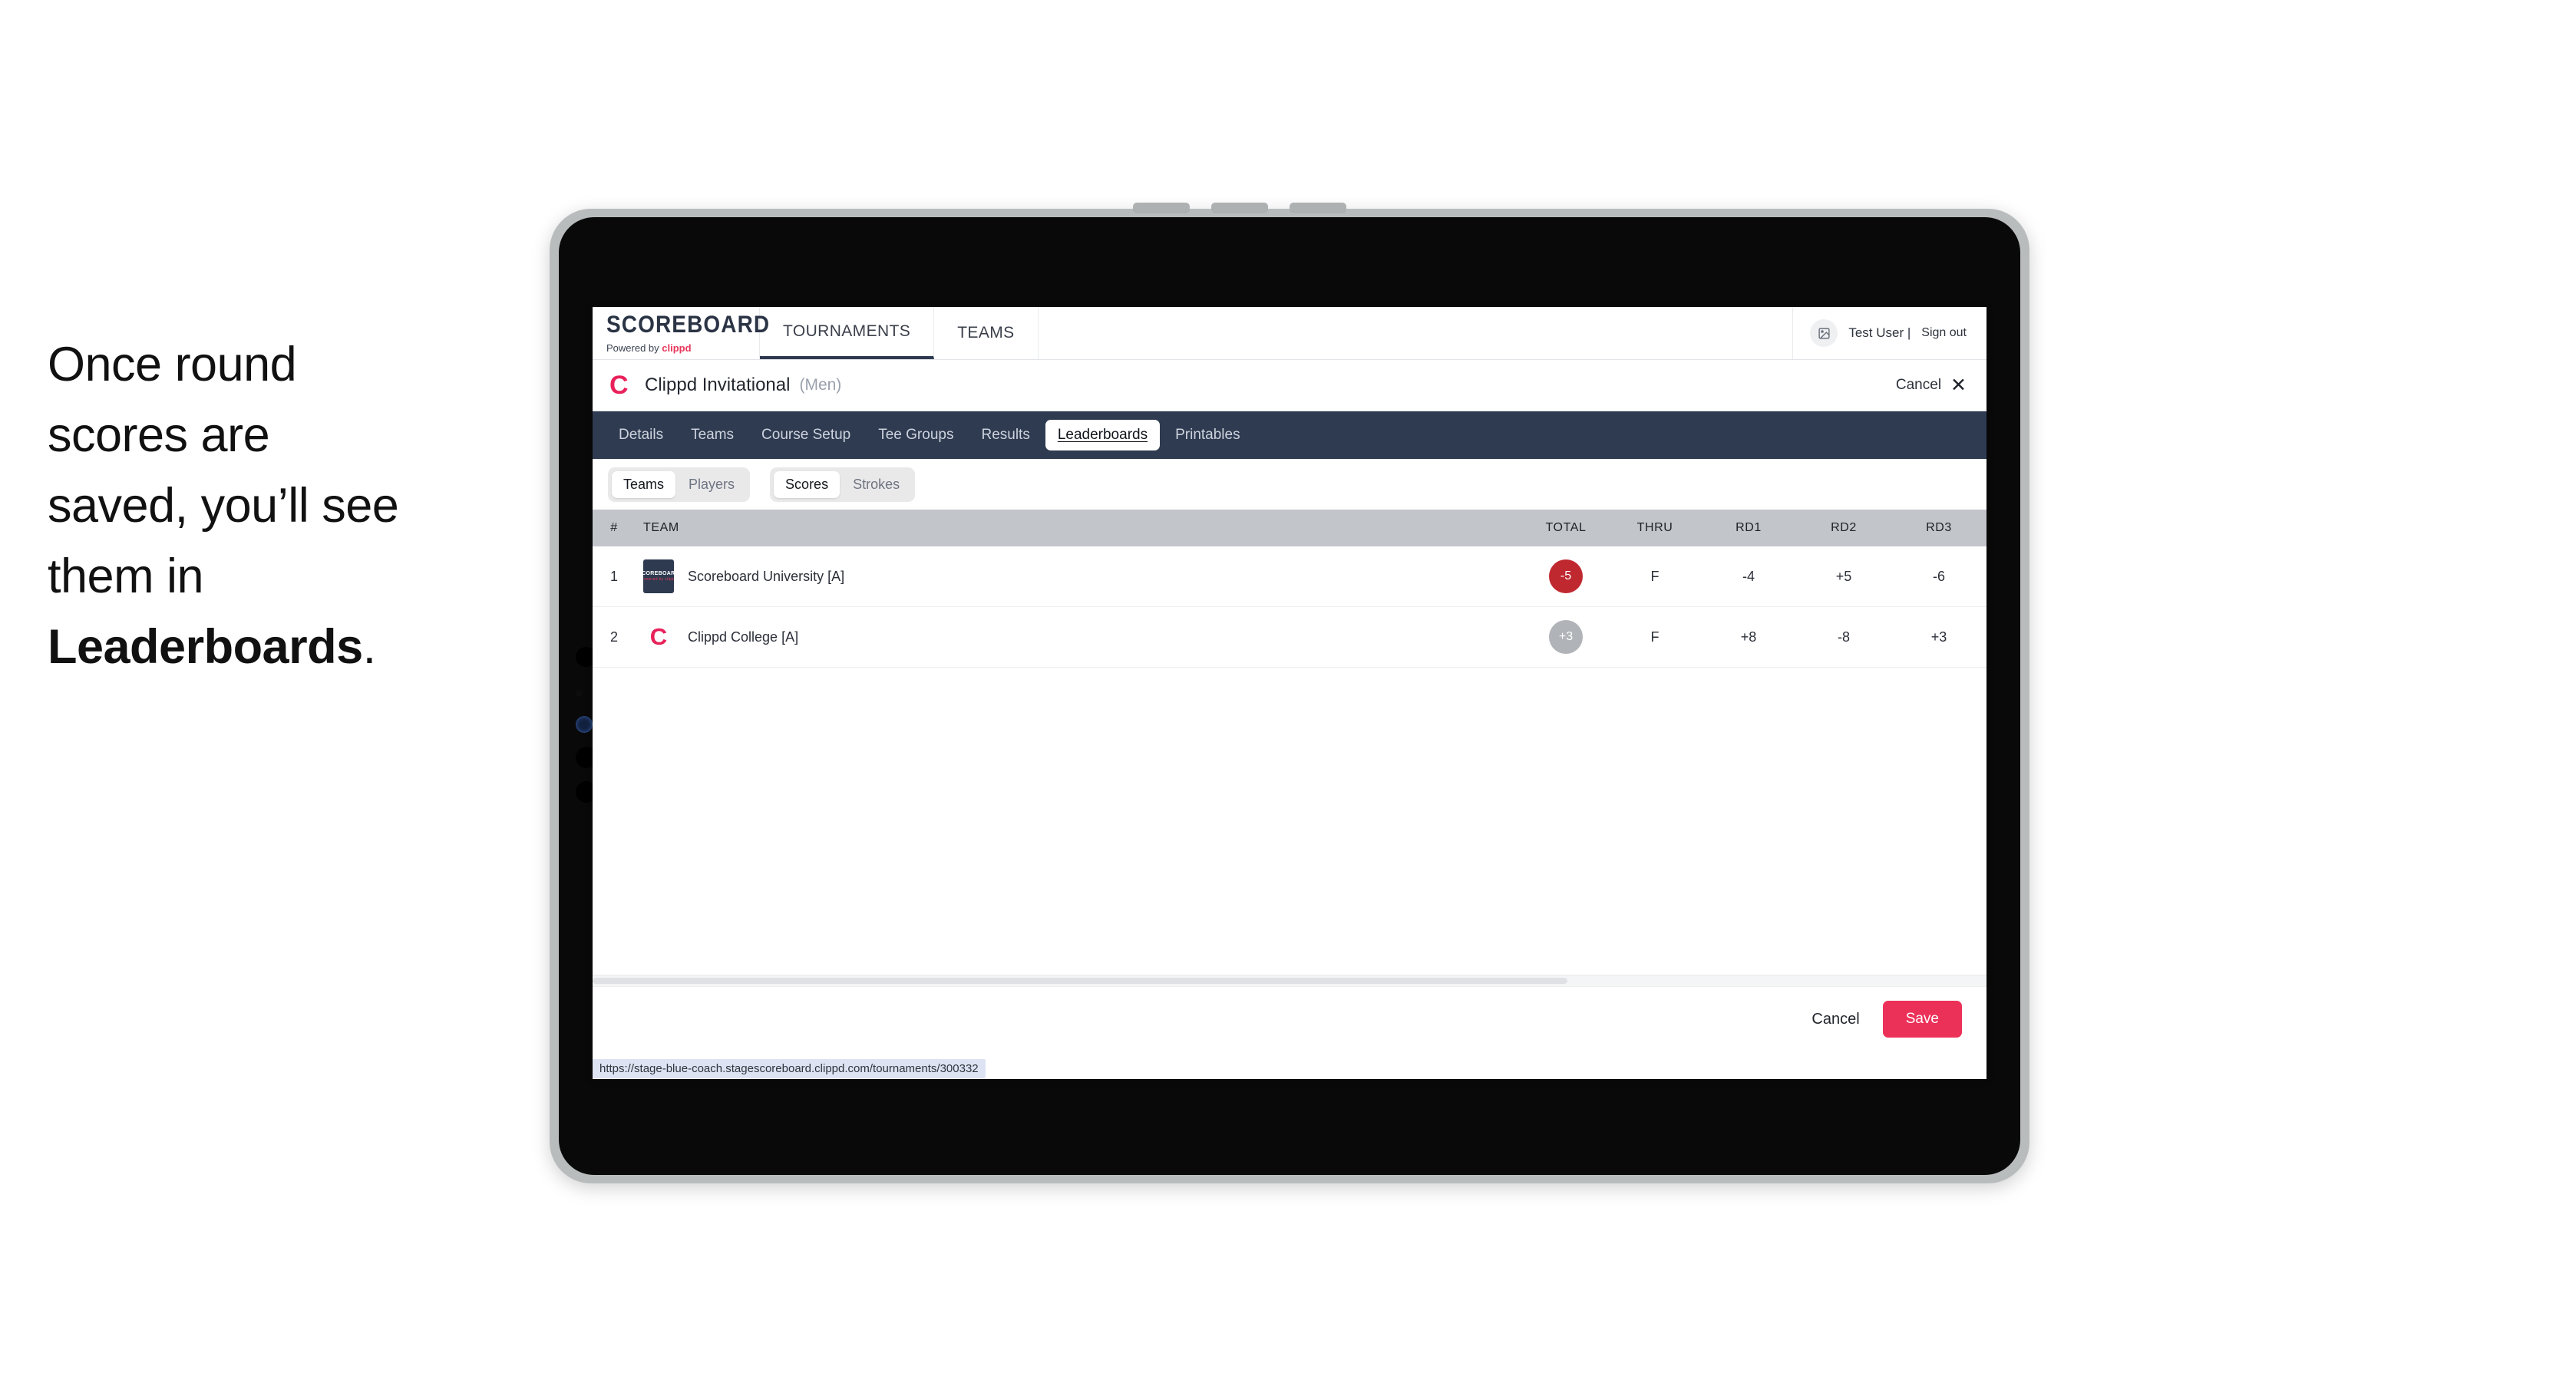 Image resolution: width=2576 pixels, height=1386 pixels. What do you see at coordinates (640, 435) in the screenshot?
I see `tab-details: Details` at bounding box center [640, 435].